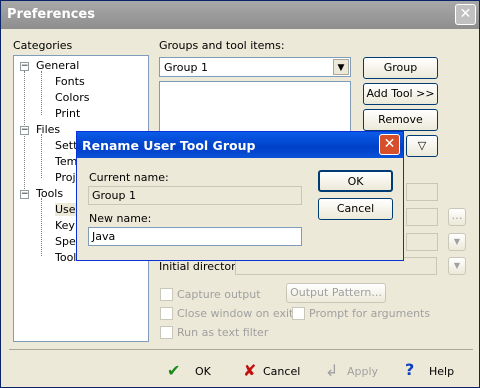 The image size is (480, 388). What do you see at coordinates (120, 218) in the screenshot?
I see `new-name-label: New name:` at bounding box center [120, 218].